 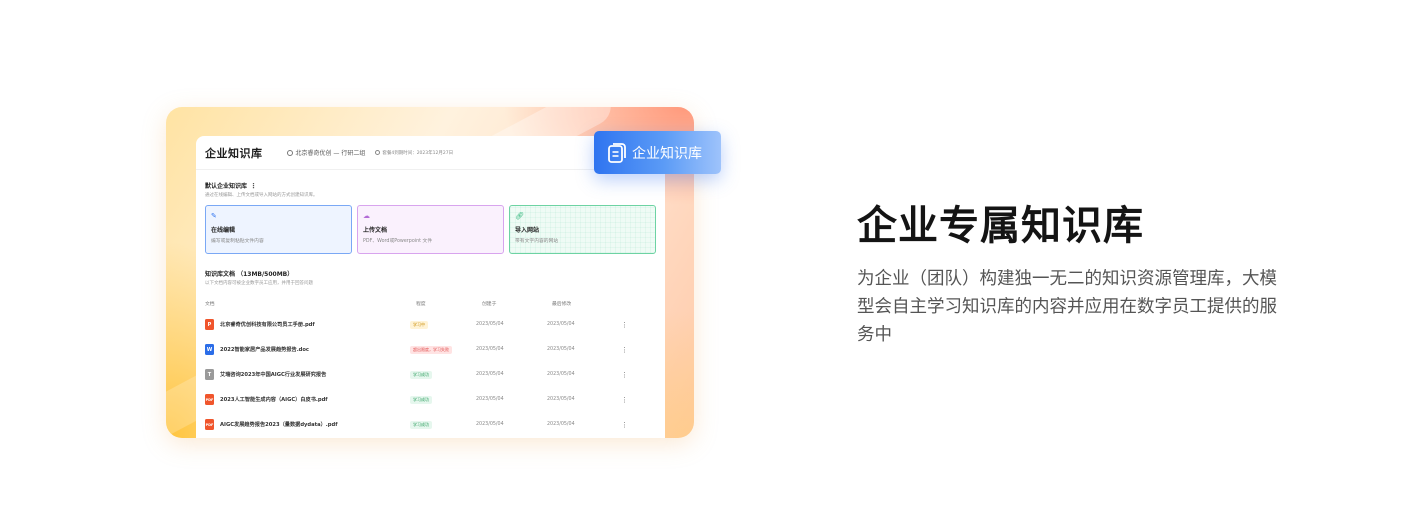 What do you see at coordinates (421, 304) in the screenshot?
I see `col-header-status: 程度` at bounding box center [421, 304].